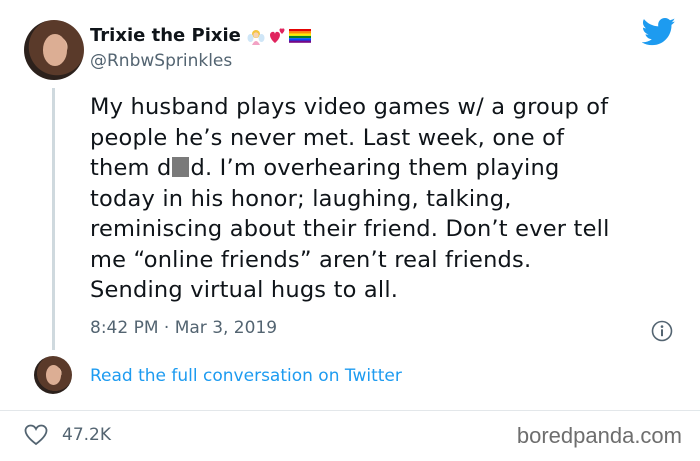 The image size is (700, 461). What do you see at coordinates (299, 35) in the screenshot?
I see `rainbow-flag-icon` at bounding box center [299, 35].